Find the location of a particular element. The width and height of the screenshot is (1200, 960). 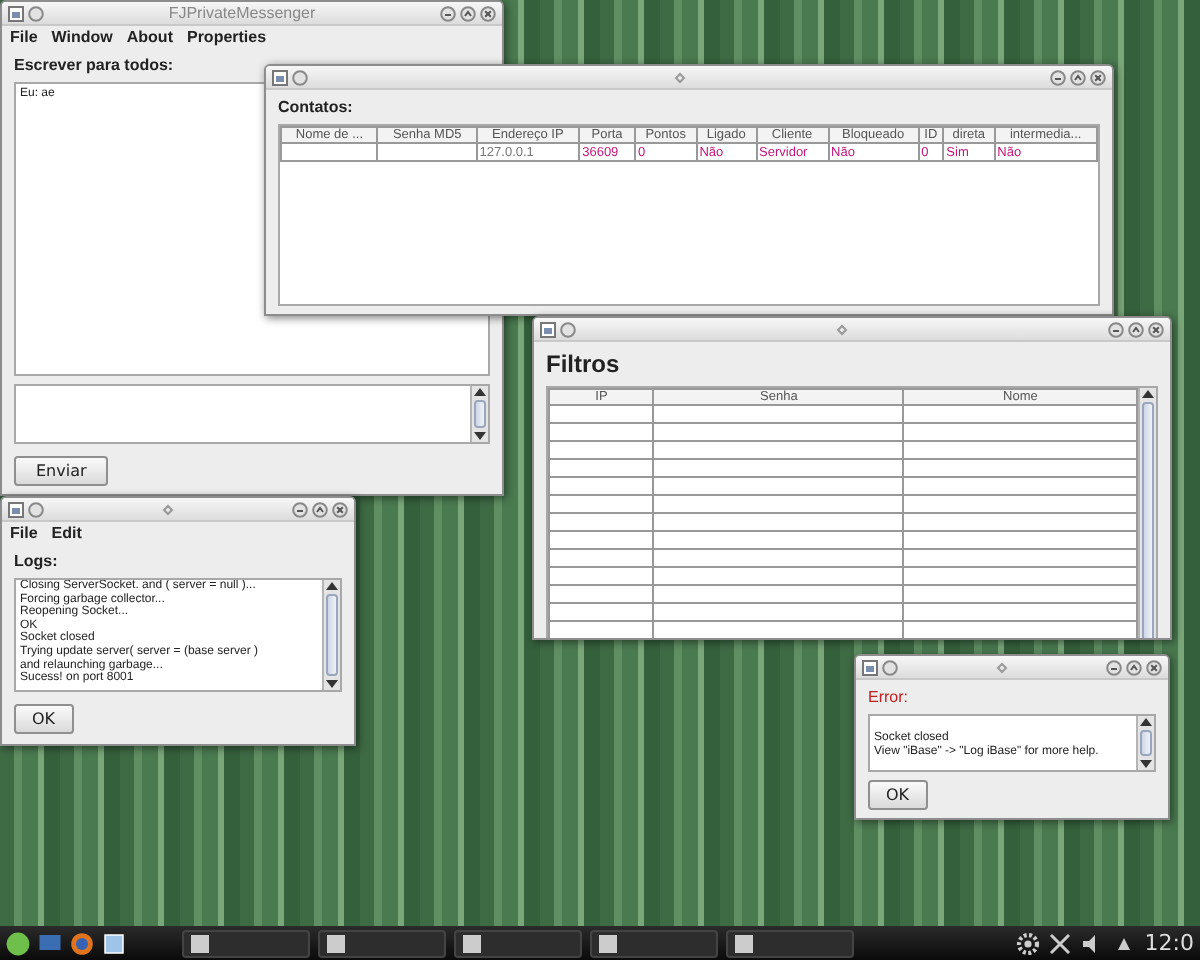

calendar-icon is located at coordinates (114, 943).